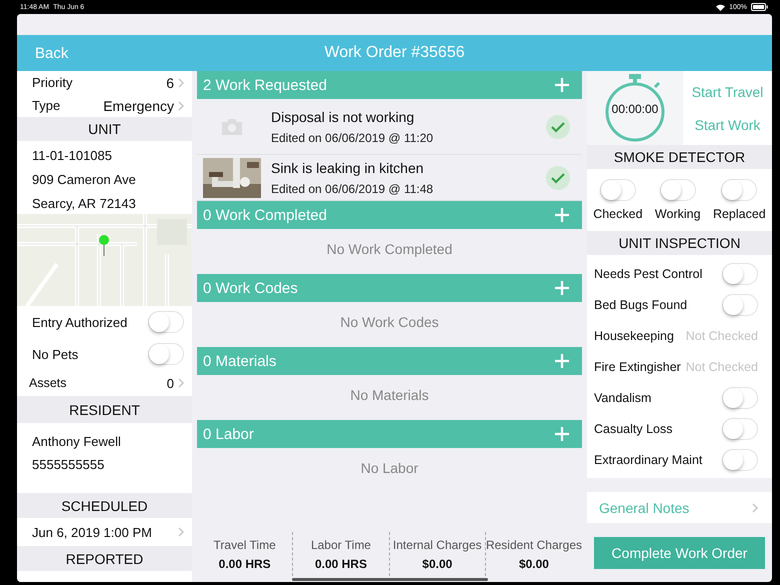  What do you see at coordinates (635, 109) in the screenshot?
I see `timer-display: 00:00:00` at bounding box center [635, 109].